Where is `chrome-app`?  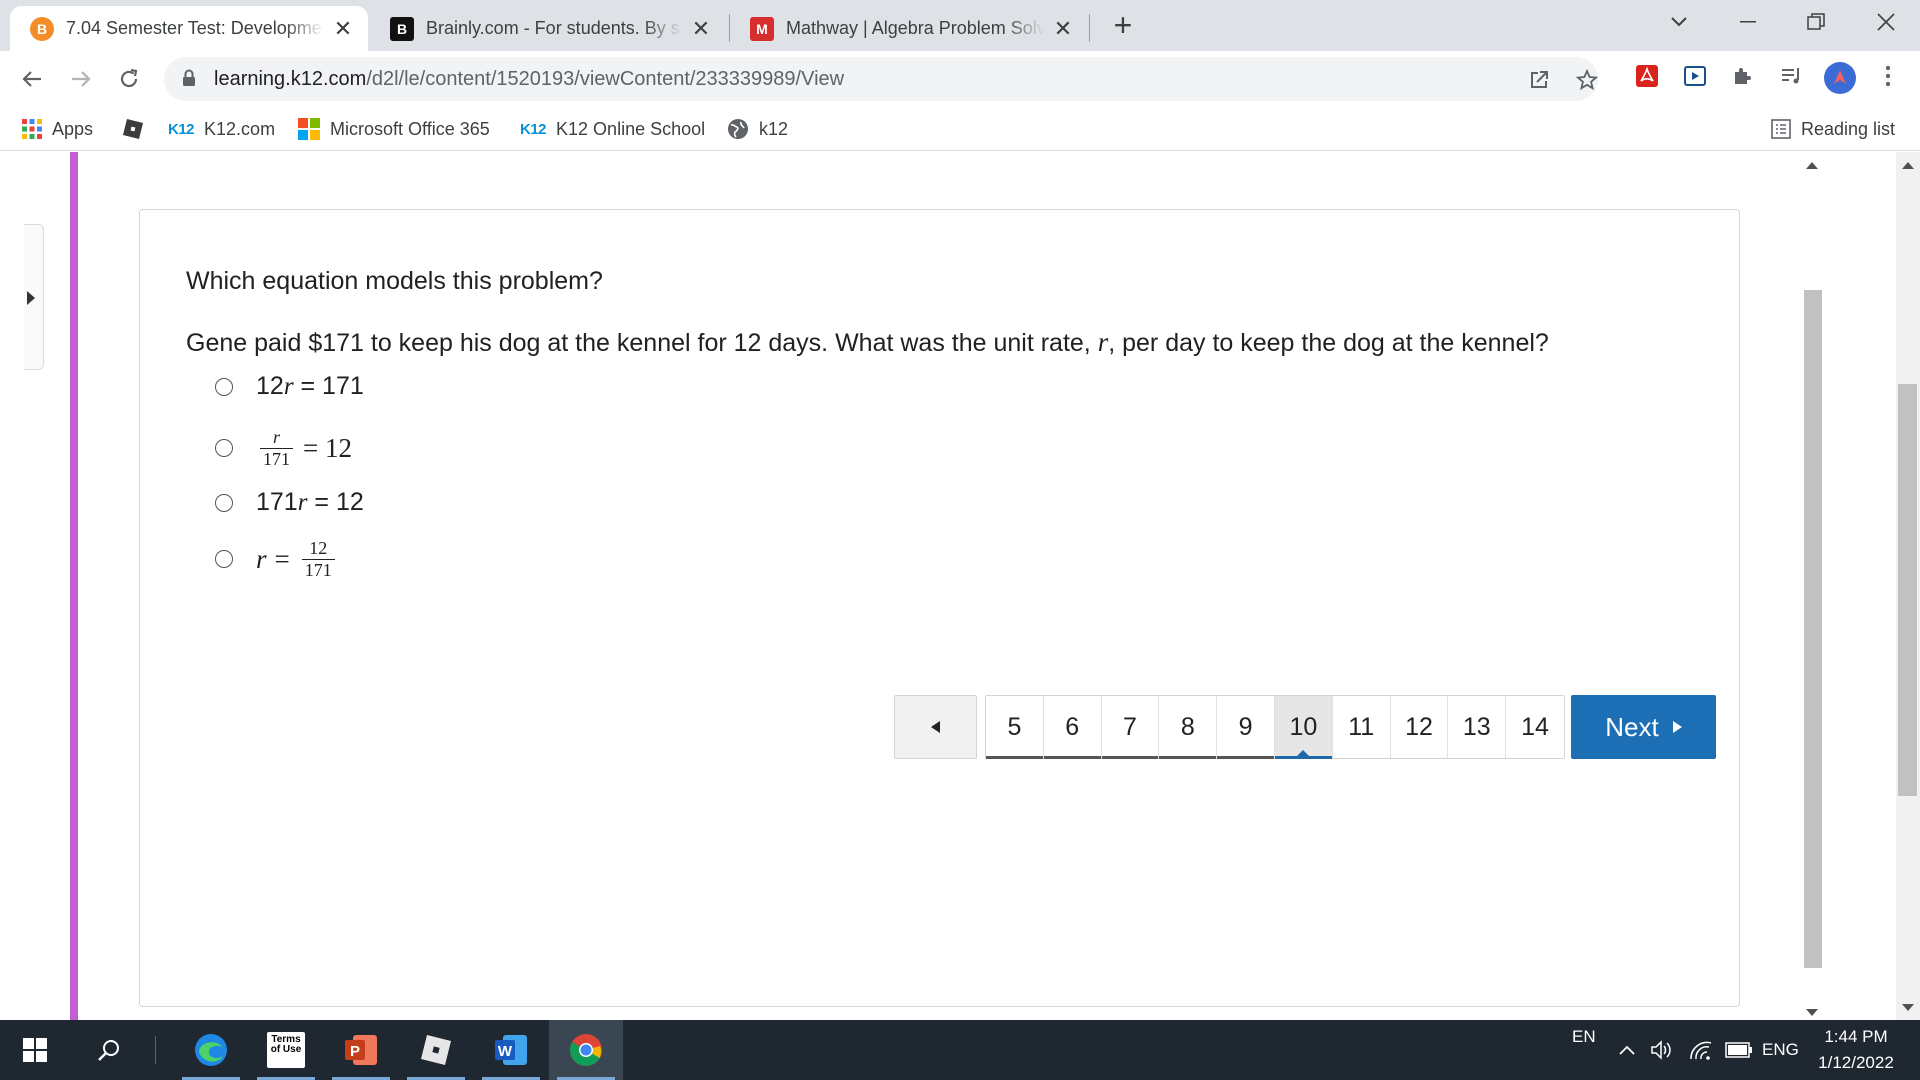
chrome-app is located at coordinates (586, 1050).